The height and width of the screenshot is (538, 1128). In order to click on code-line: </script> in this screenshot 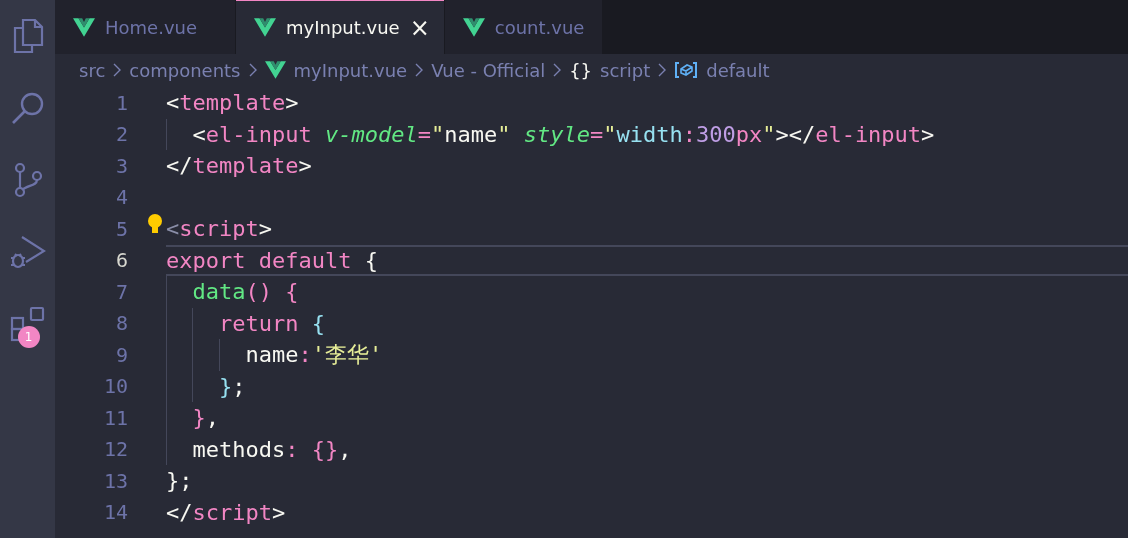, I will do `click(226, 512)`.